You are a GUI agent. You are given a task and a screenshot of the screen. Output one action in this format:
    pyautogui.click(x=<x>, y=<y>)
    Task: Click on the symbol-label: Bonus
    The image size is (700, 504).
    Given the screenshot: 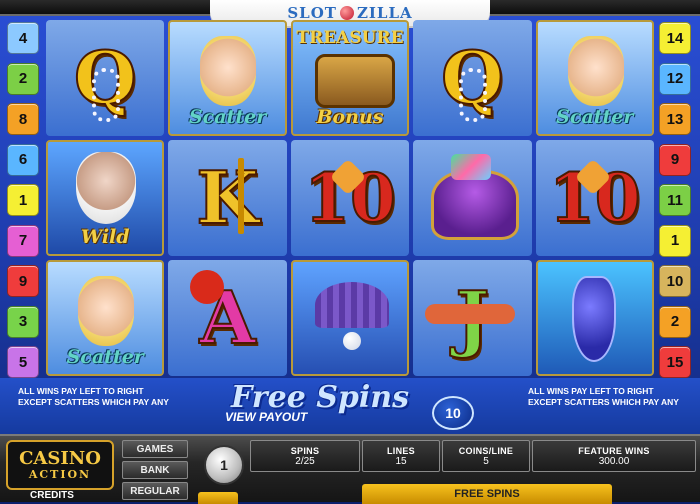 What is the action you would take?
    pyautogui.click(x=350, y=117)
    